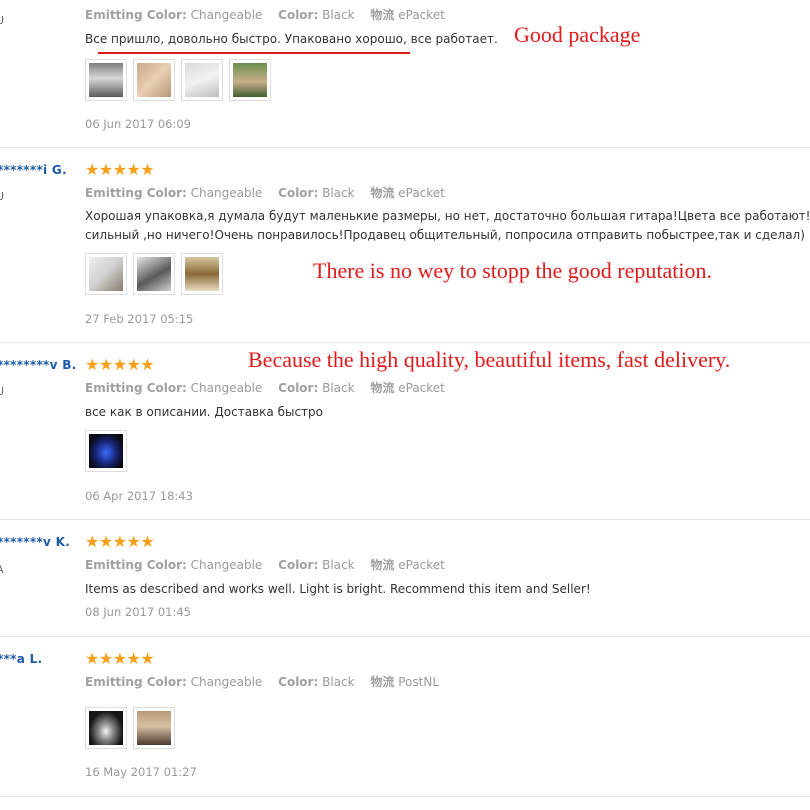 The image size is (810, 810). I want to click on review-date: 06 Jun 2017 06:09, so click(138, 124).